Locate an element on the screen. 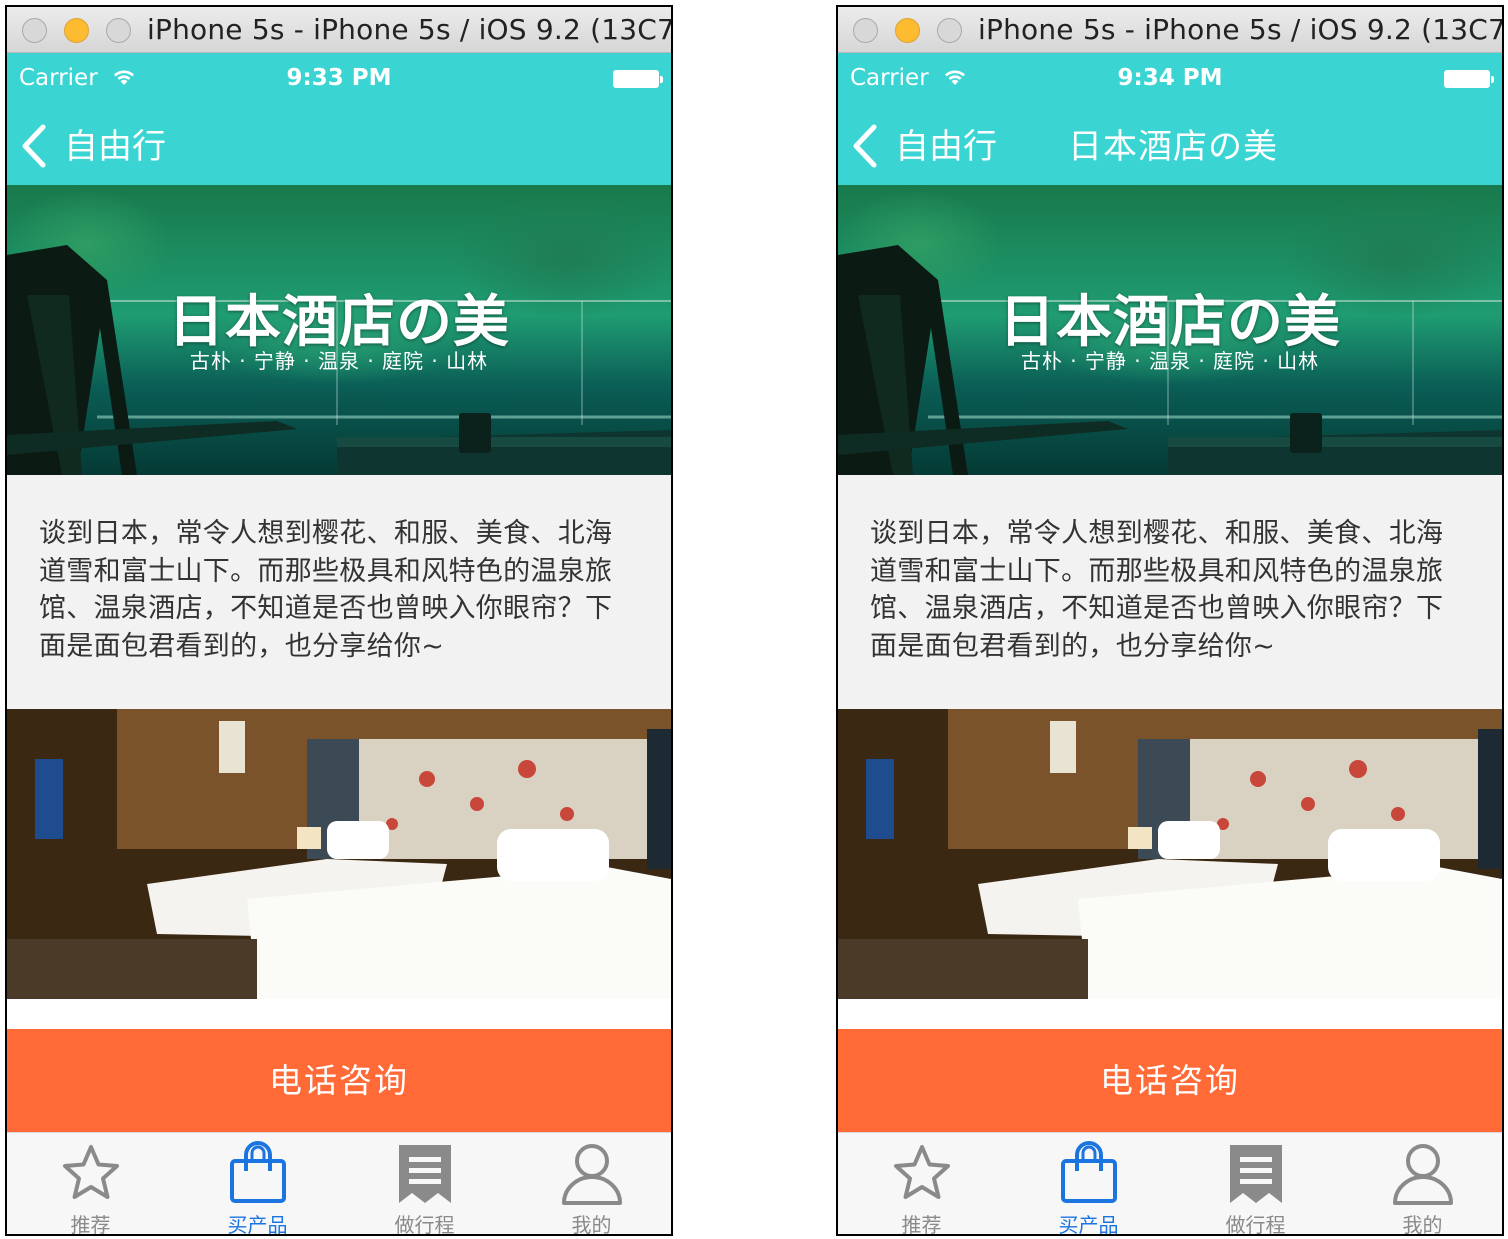  navigation-bar: 自由行 日本酒店の美 is located at coordinates (1170, 145).